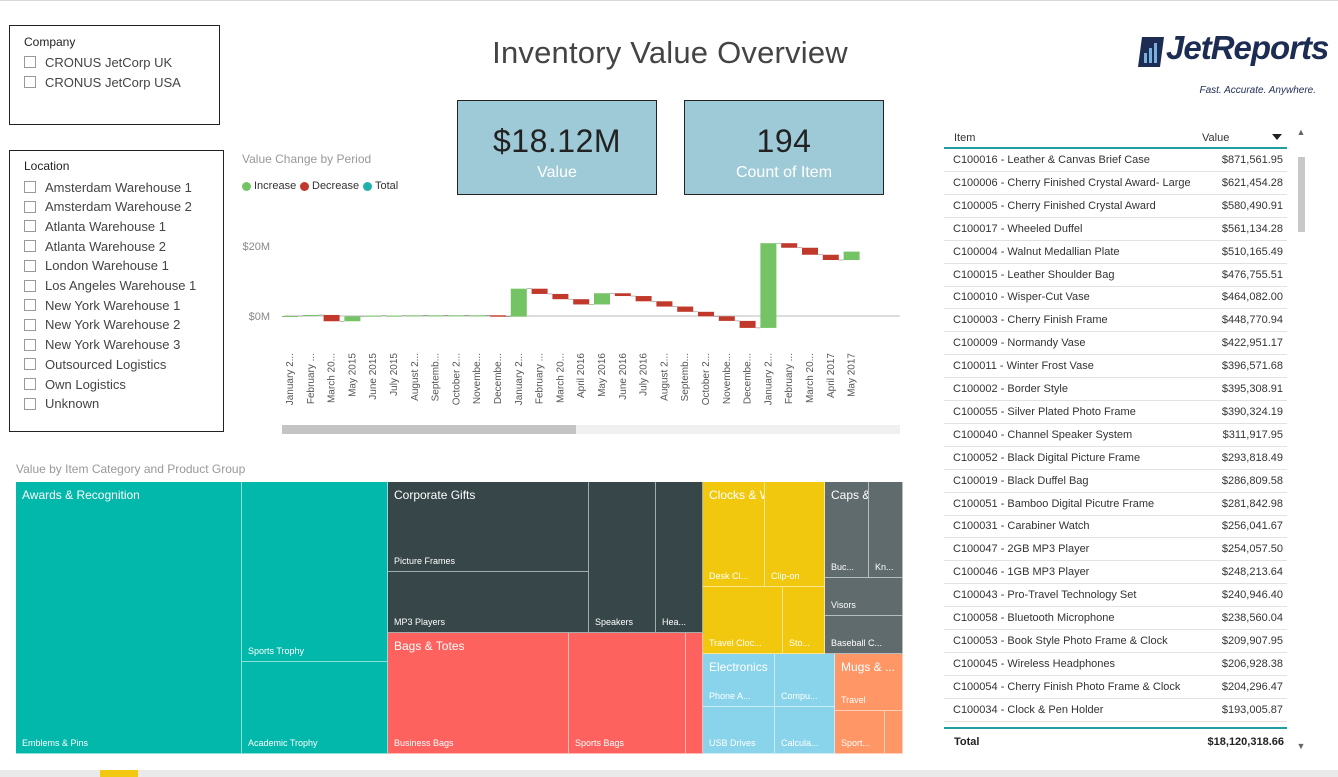 This screenshot has height=777, width=1338. Describe the element at coordinates (1115, 527) in the screenshot. I see `table-row: C100031 - Carabiner Watch $256,041.67` at that location.